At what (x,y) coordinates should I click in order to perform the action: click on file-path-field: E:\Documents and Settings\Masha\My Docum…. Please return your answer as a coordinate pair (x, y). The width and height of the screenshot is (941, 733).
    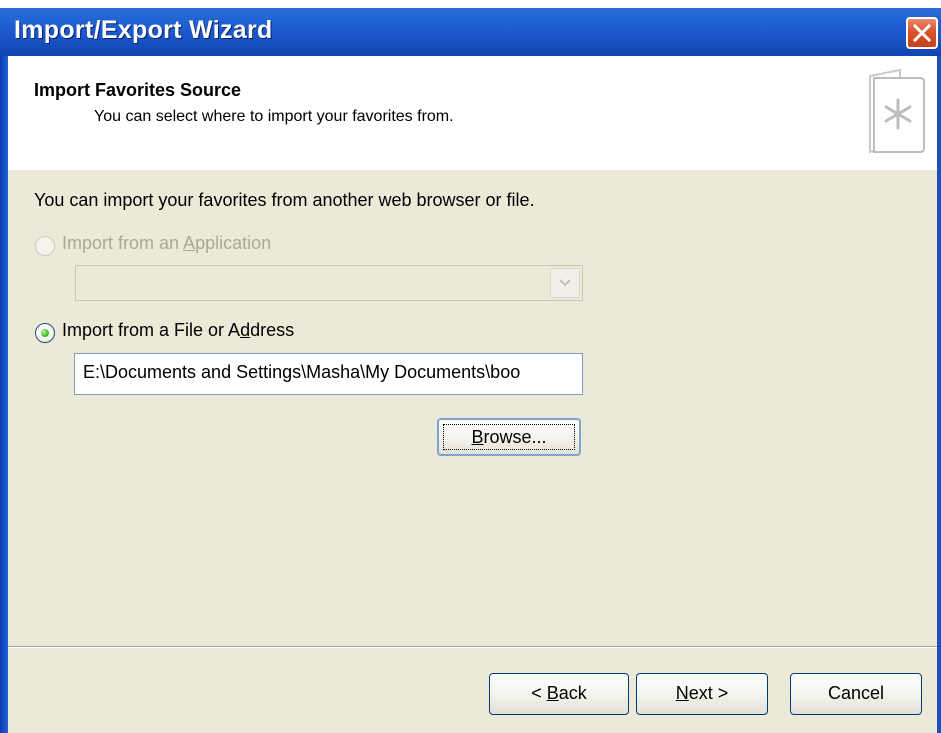
    Looking at the image, I should click on (328, 374).